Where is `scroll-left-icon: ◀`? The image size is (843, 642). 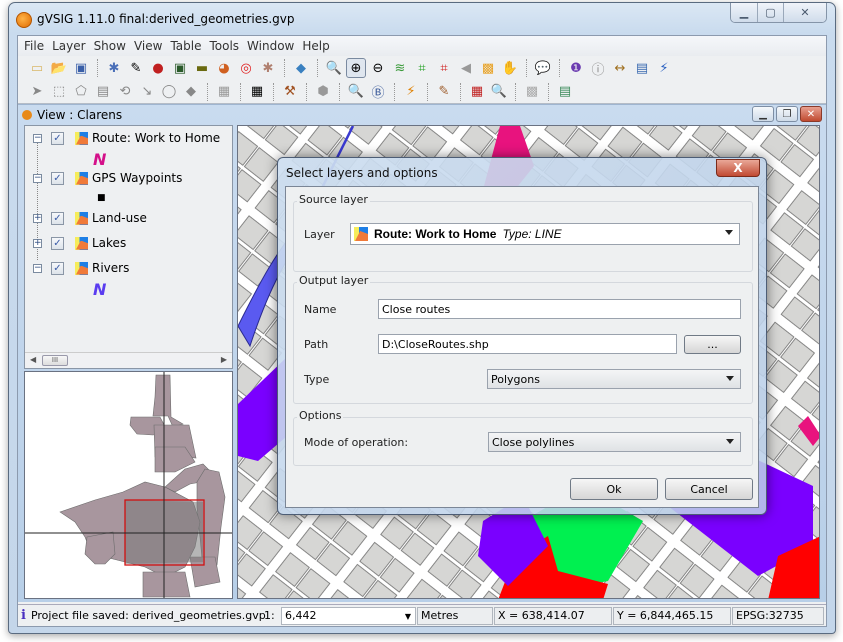 scroll-left-icon: ◀ is located at coordinates (33, 359).